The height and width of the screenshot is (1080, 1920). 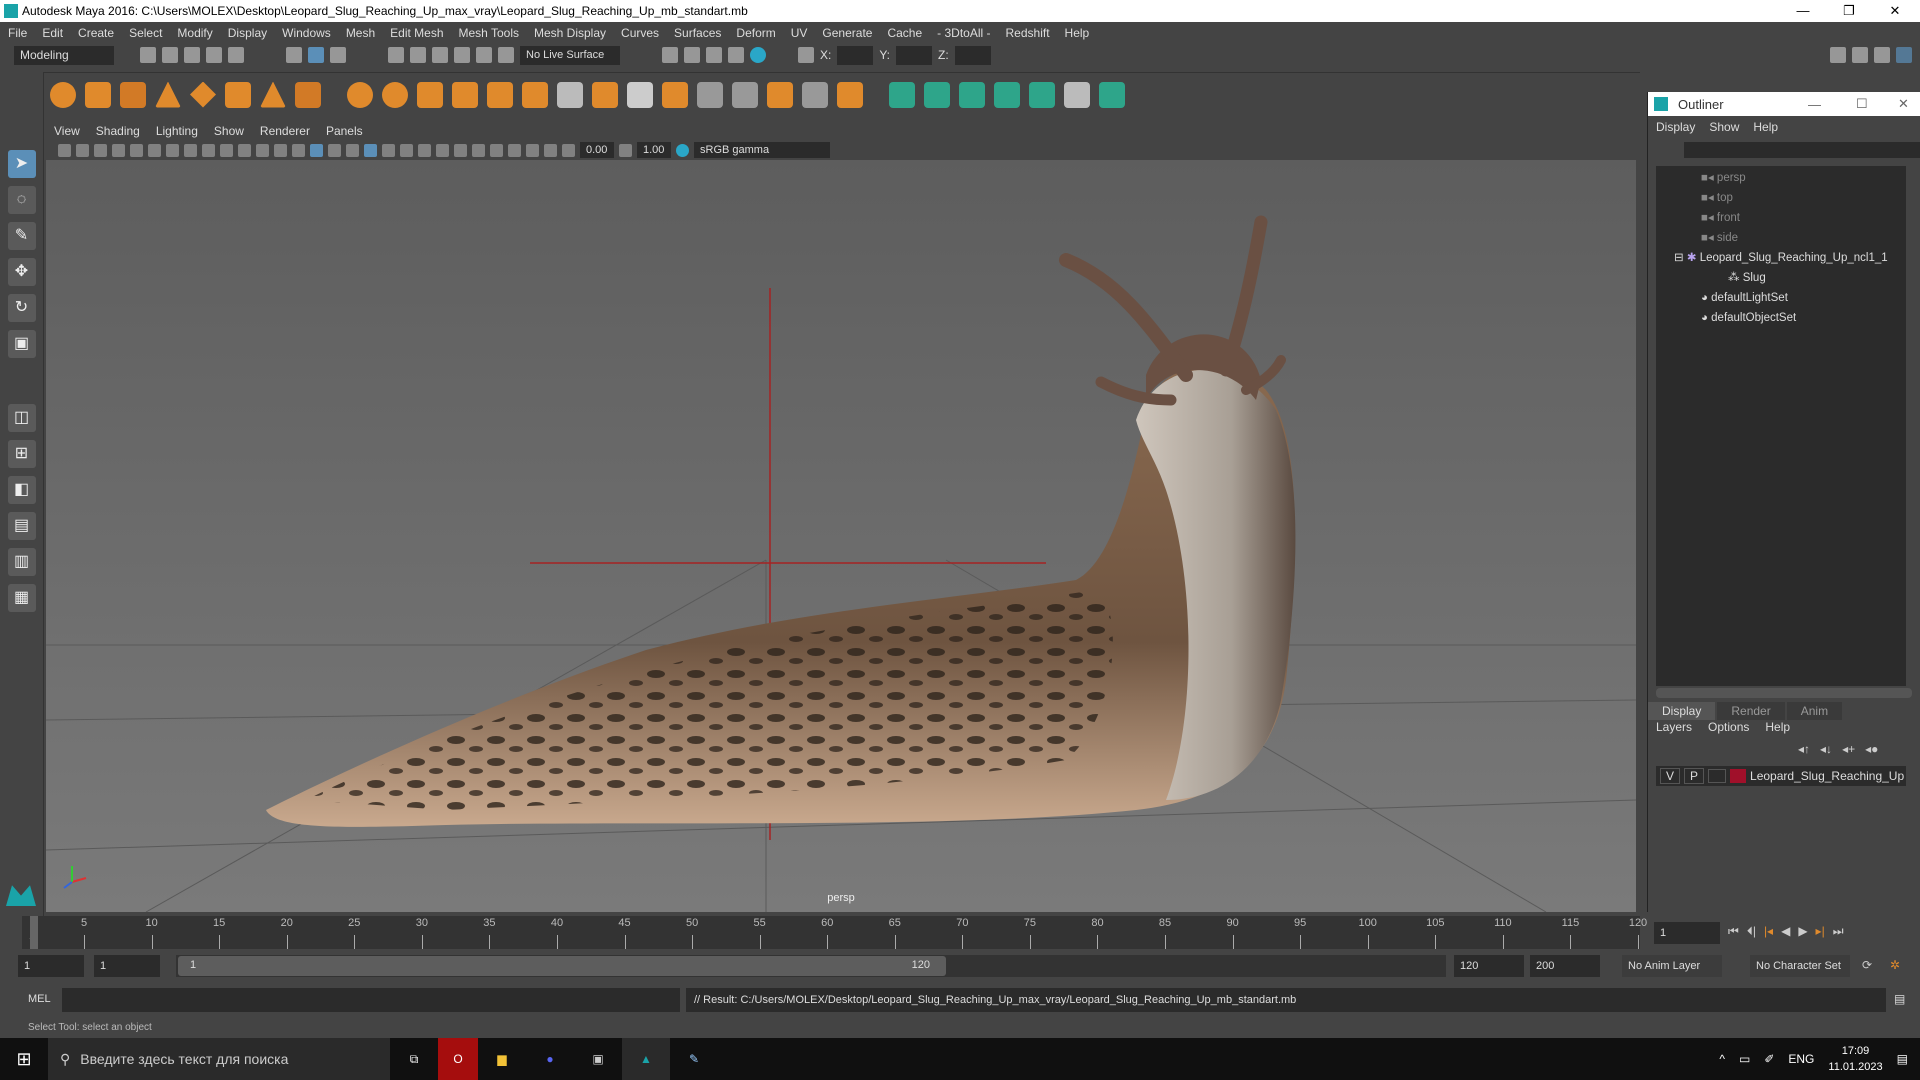 I want to click on poly-torus-icon, so click(x=203, y=94).